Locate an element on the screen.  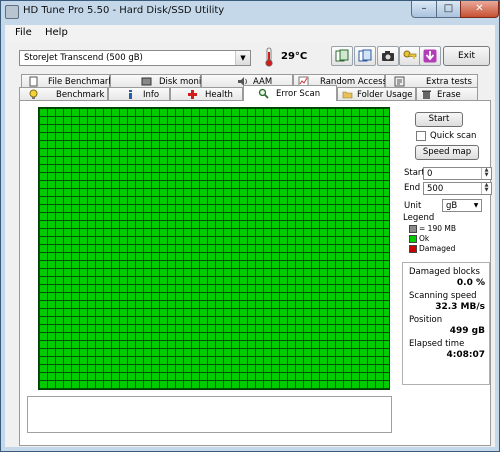
menu-bar: File Help is located at coordinates (250, 33).